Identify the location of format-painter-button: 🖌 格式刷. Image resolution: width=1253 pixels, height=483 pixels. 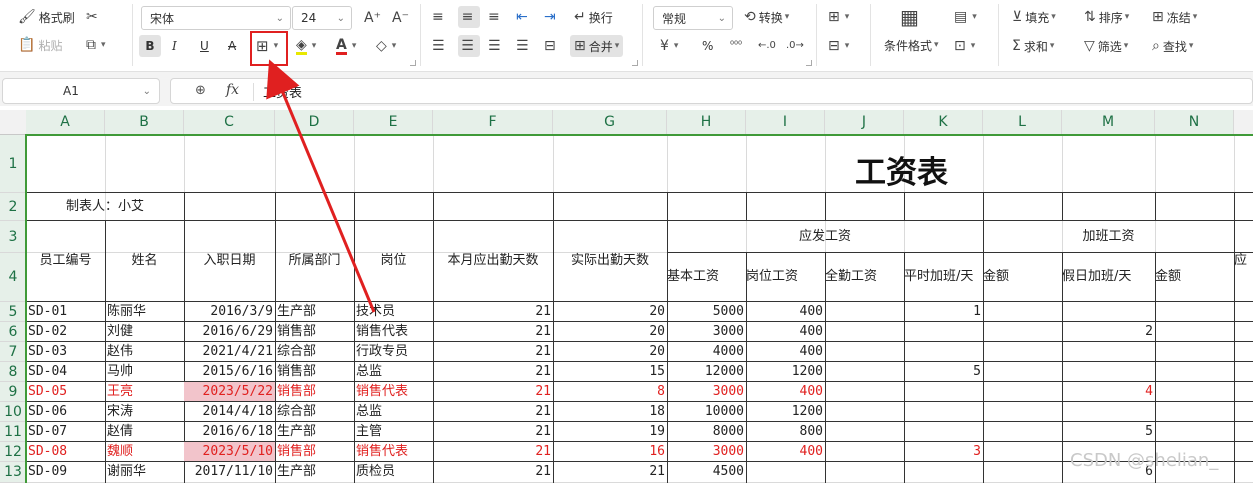
(46, 17).